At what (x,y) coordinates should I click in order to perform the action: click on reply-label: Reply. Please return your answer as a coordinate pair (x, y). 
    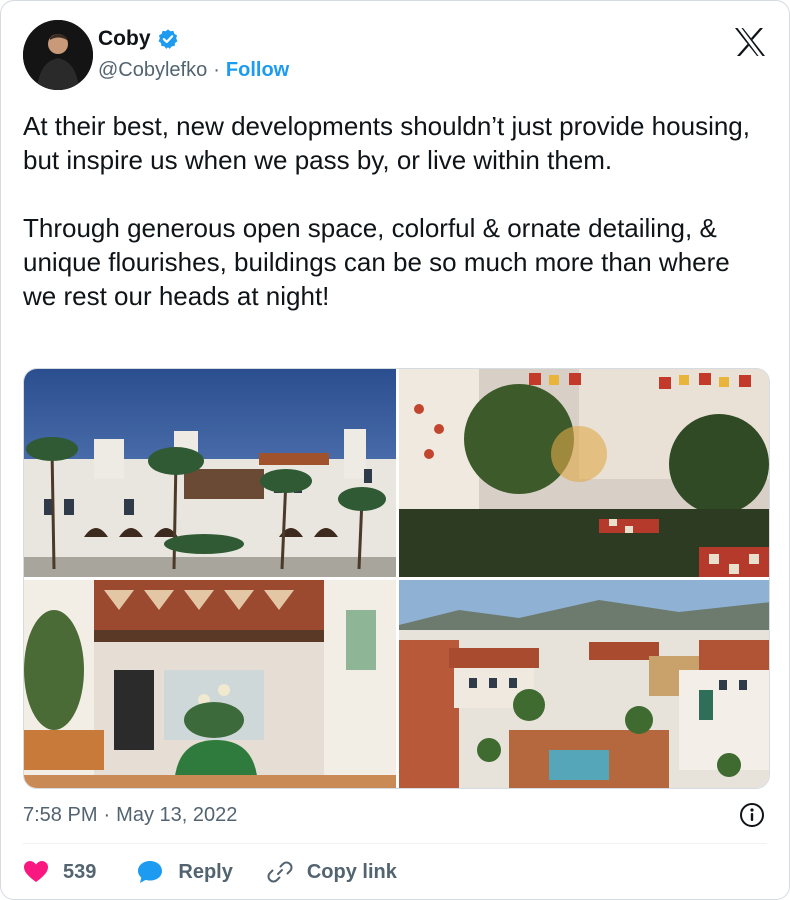
    Looking at the image, I should click on (205, 871).